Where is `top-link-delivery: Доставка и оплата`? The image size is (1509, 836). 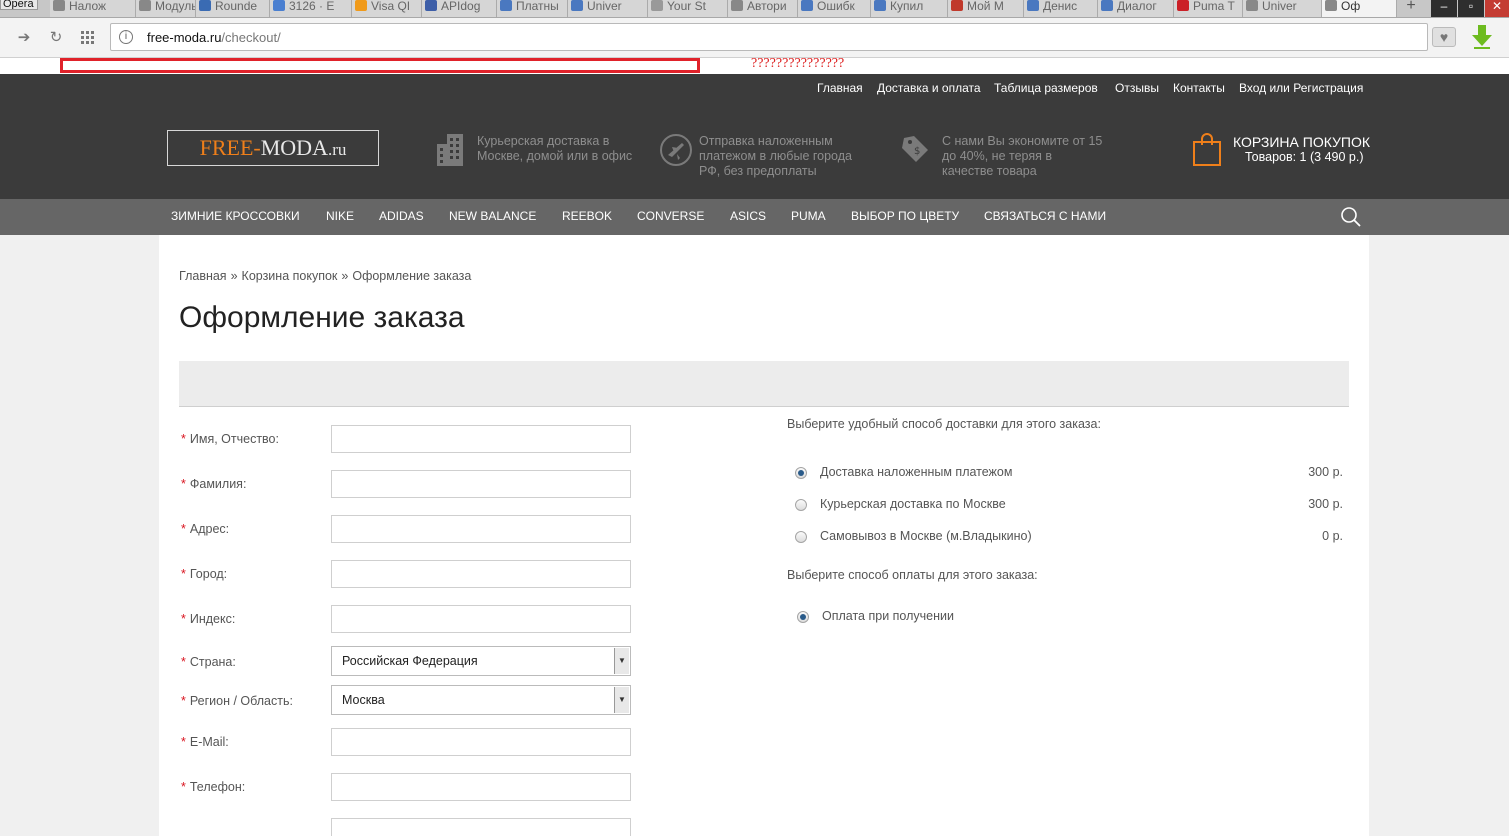 top-link-delivery: Доставка и оплата is located at coordinates (929, 88).